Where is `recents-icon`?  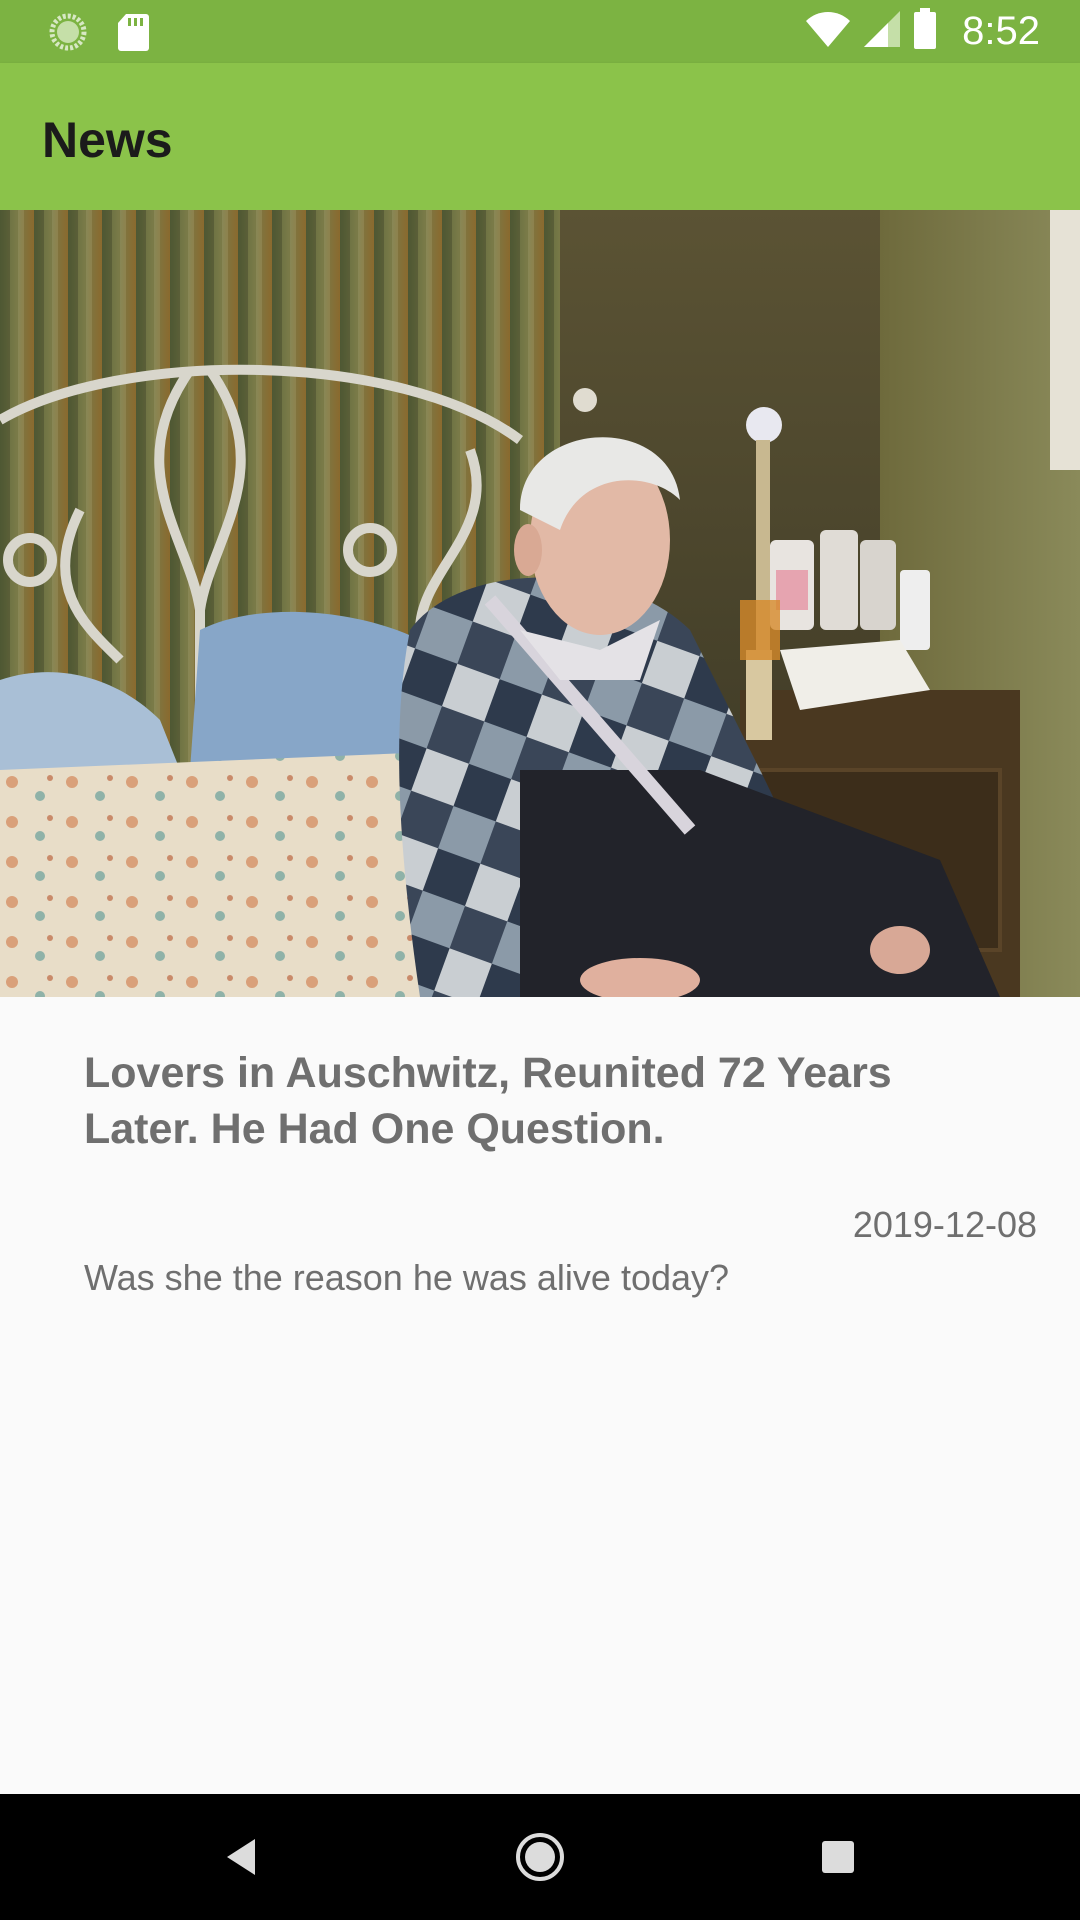 recents-icon is located at coordinates (838, 1857).